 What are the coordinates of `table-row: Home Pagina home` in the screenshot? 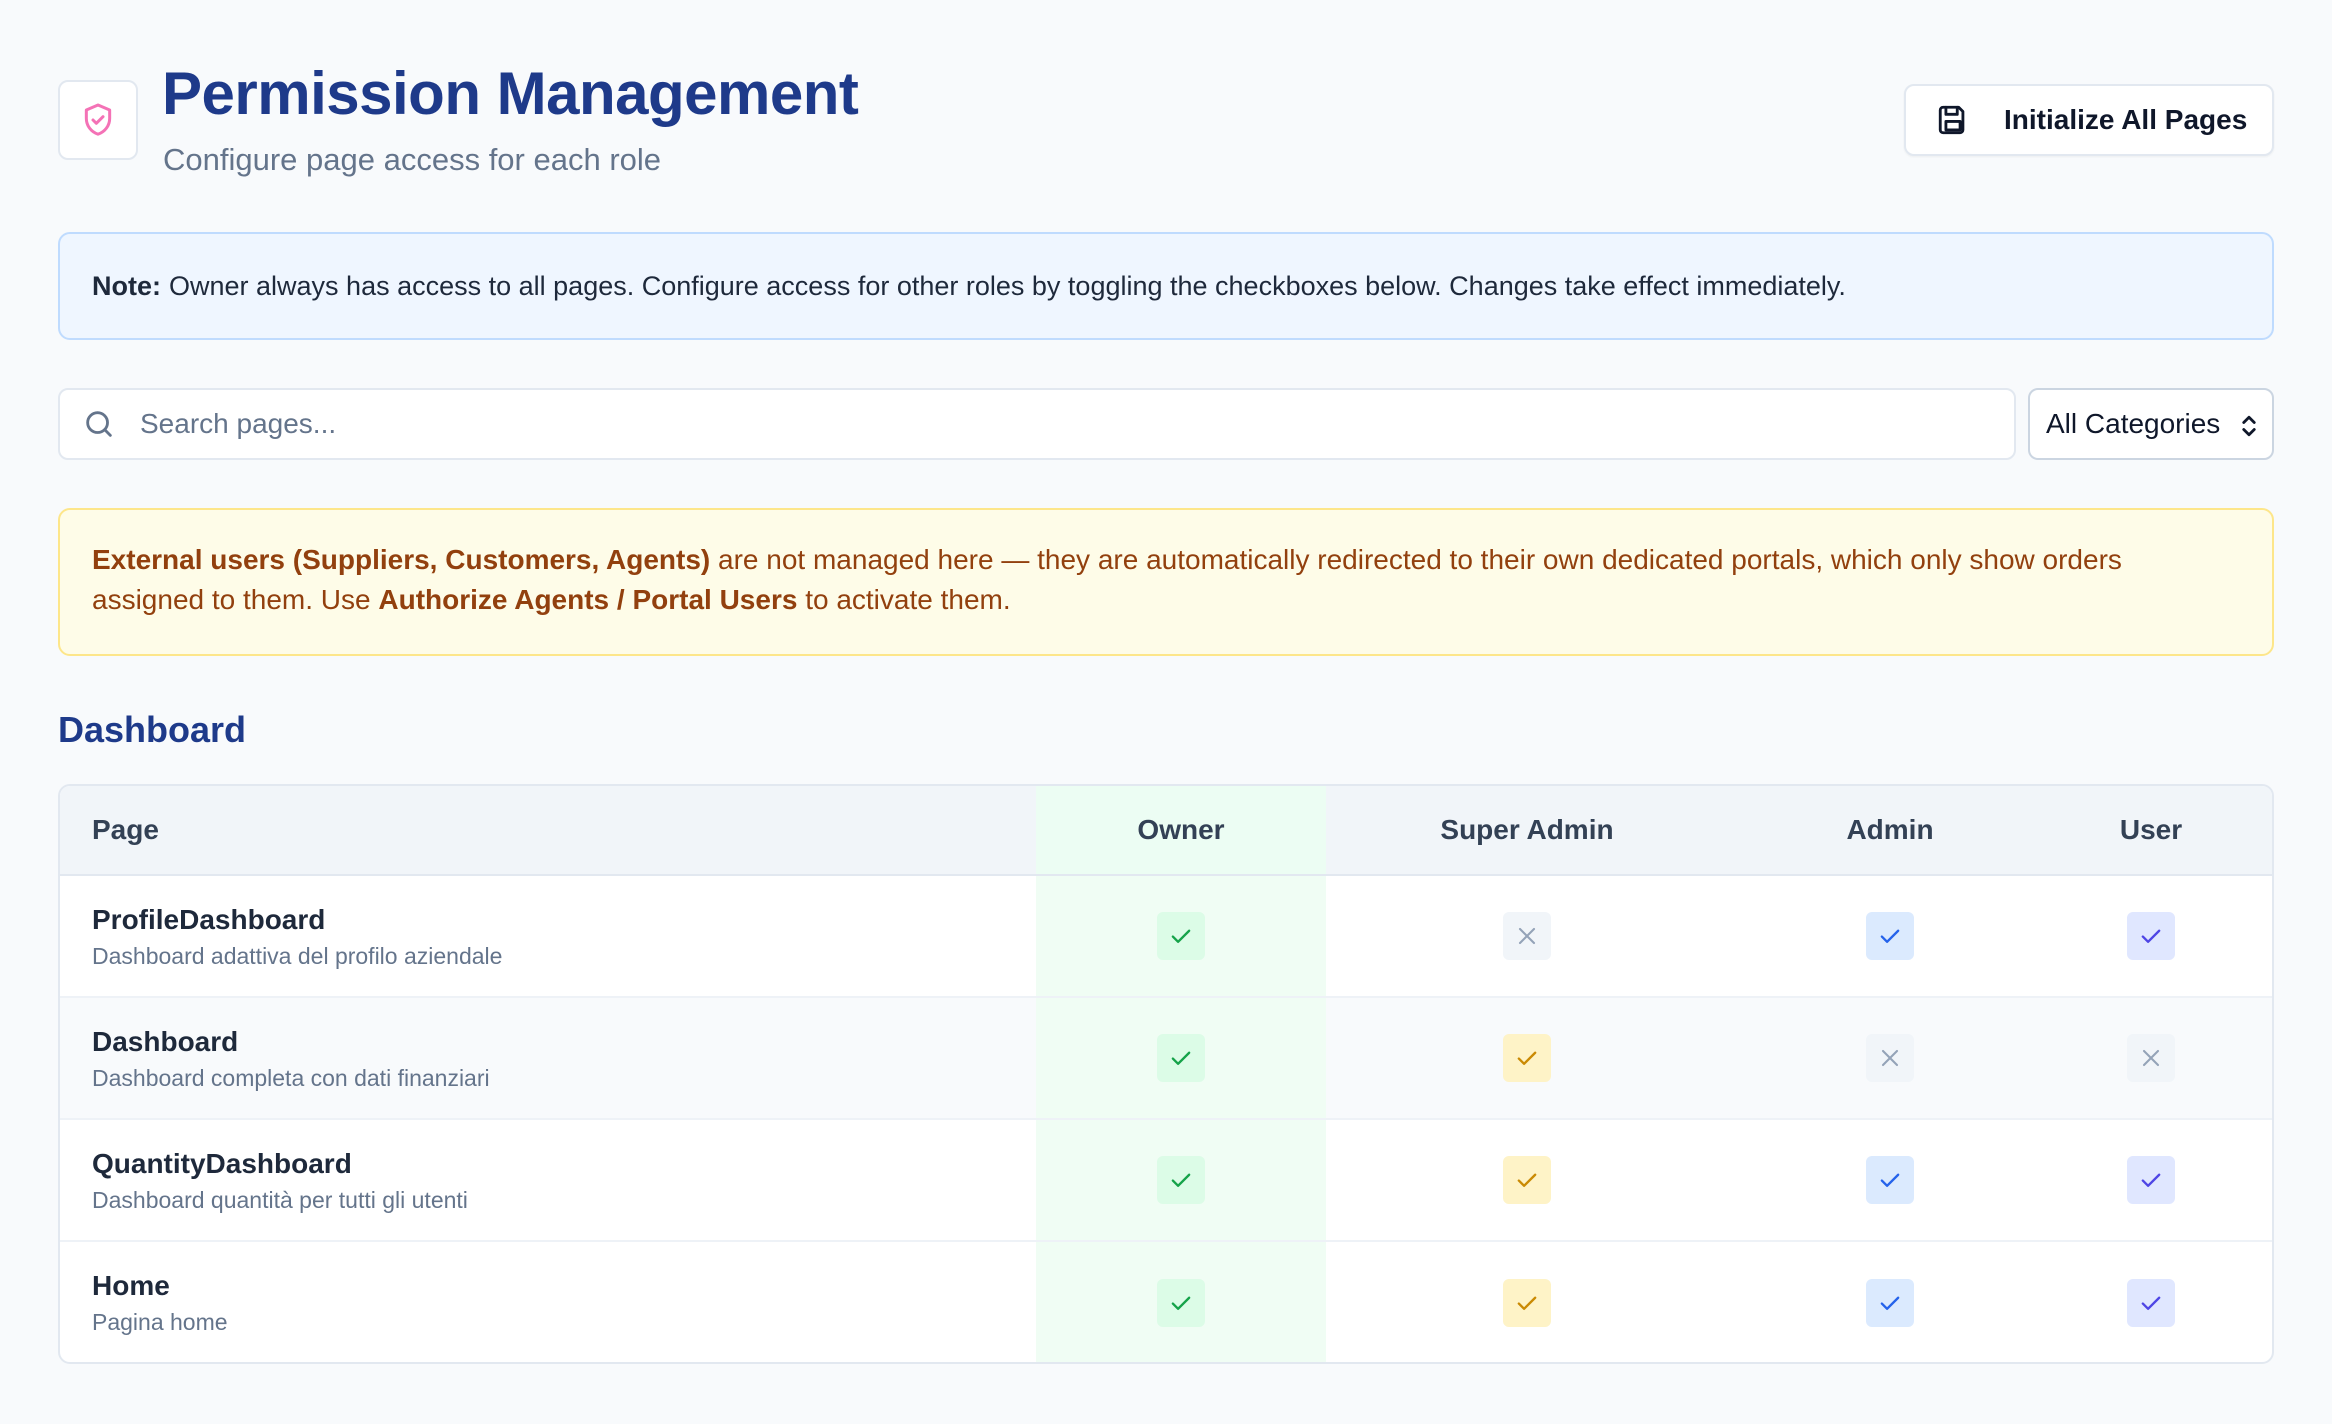 It's located at (1166, 1302).